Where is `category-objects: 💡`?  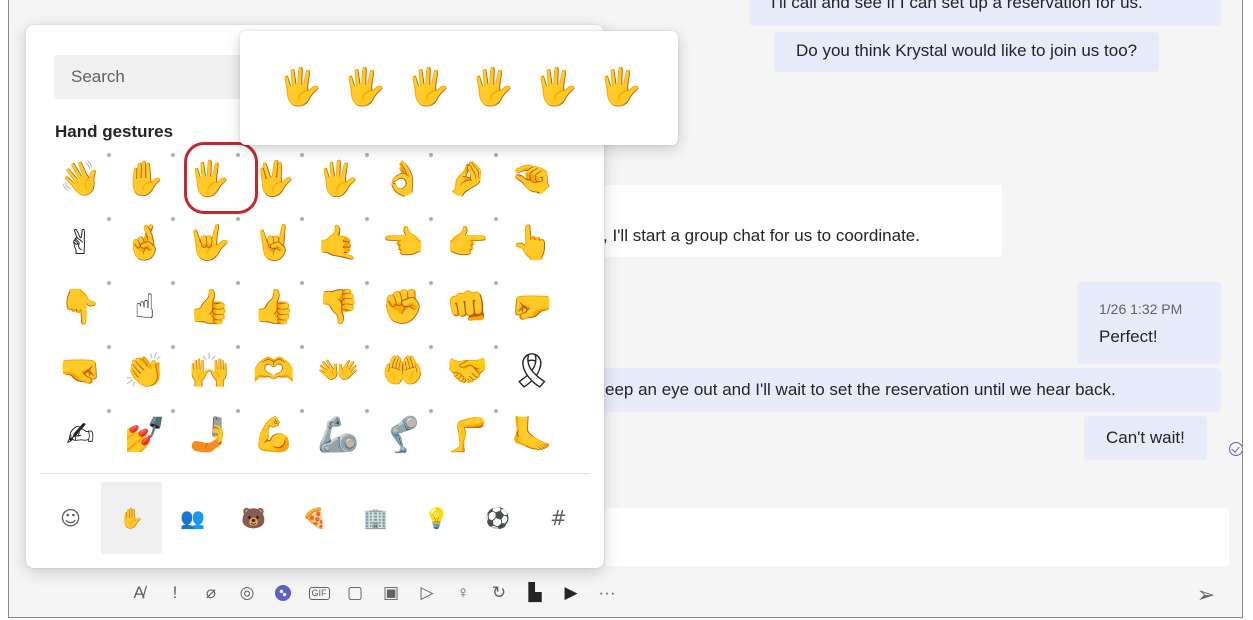
category-objects: 💡 is located at coordinates (436, 518).